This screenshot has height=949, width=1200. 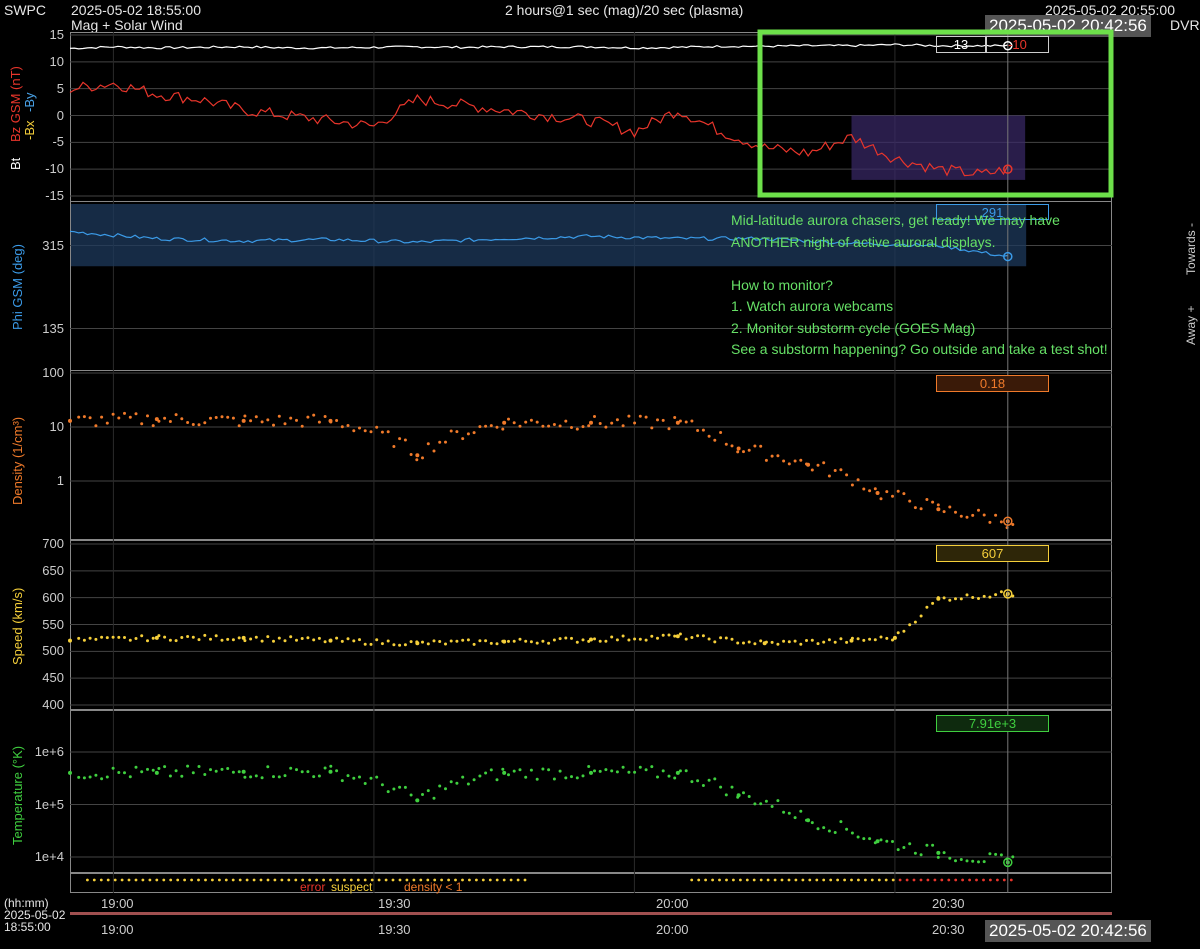 I want to click on bz-readout: -10, so click(x=1017, y=44).